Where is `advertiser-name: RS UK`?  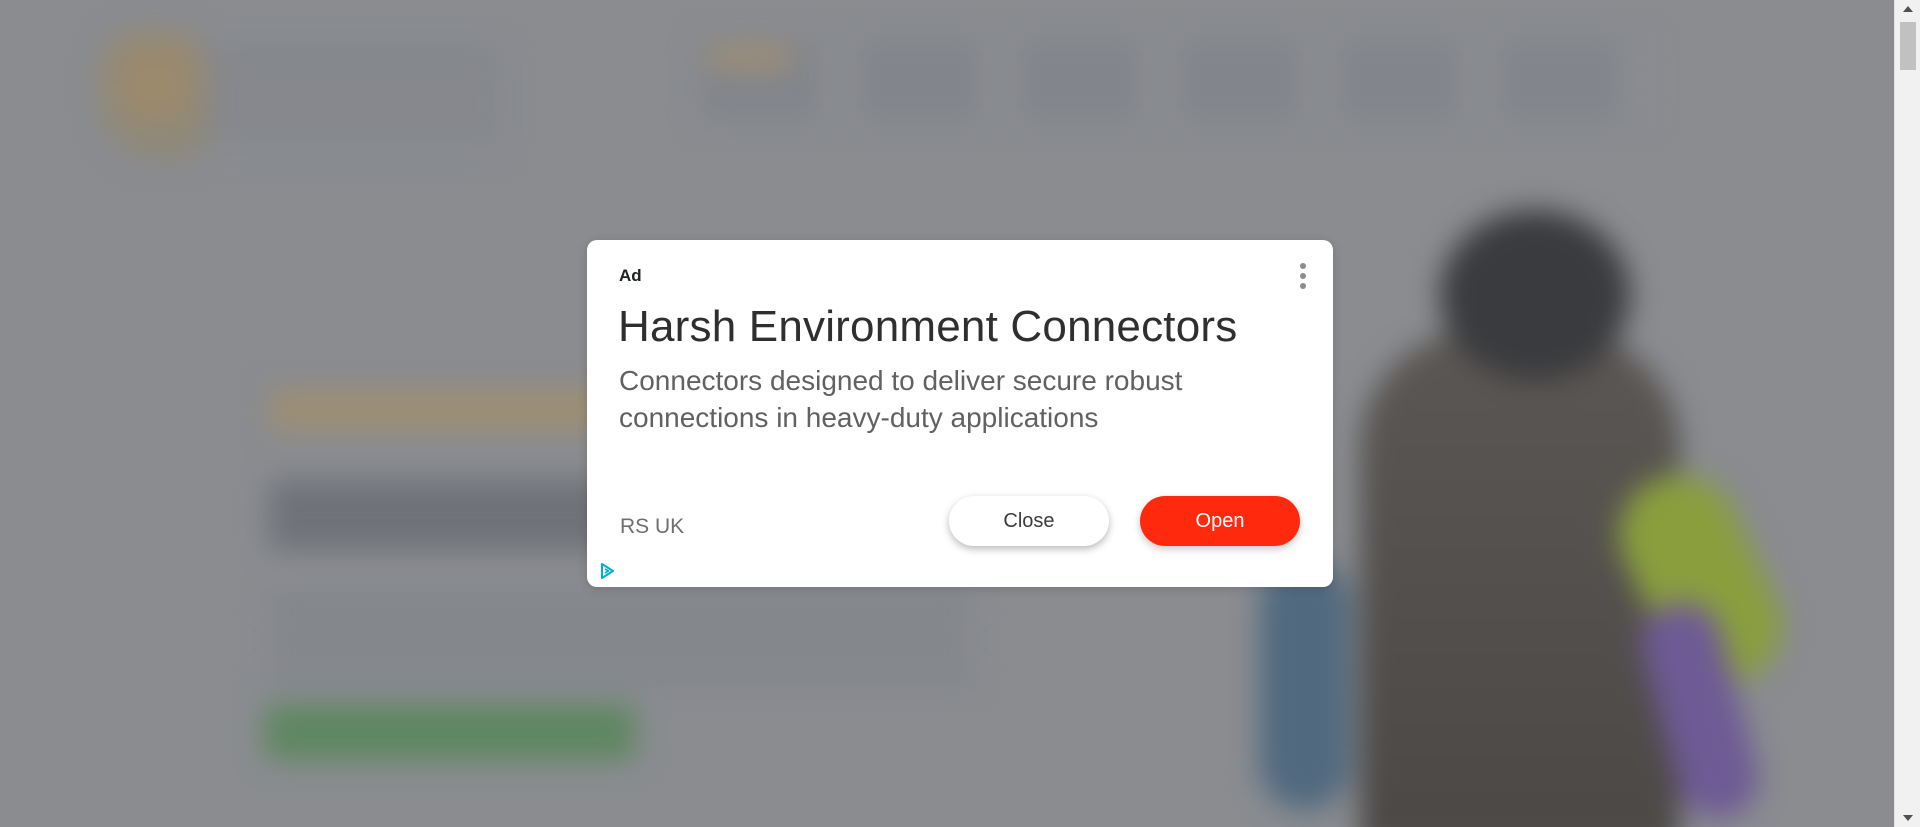 advertiser-name: RS UK is located at coordinates (652, 527).